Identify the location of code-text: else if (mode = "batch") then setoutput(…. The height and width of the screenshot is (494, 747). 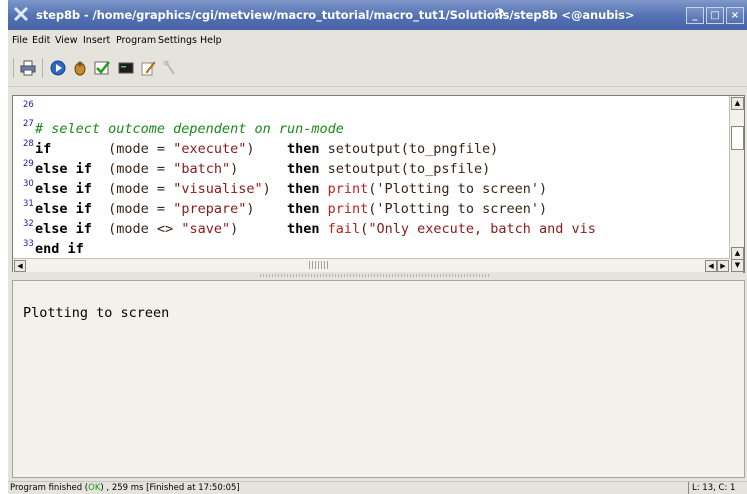
(262, 169).